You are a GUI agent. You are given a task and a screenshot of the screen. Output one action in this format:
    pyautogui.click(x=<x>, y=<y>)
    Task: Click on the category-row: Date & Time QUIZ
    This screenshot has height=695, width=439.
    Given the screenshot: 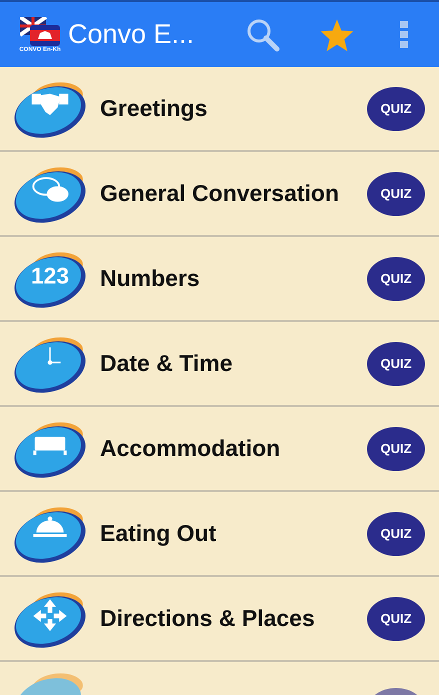 What is the action you would take?
    pyautogui.click(x=219, y=364)
    